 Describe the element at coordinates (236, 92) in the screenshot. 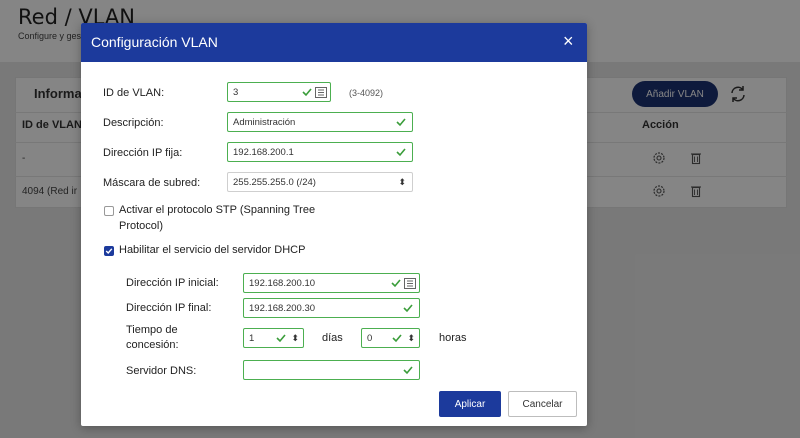

I see `vlan-id-value: 3` at that location.